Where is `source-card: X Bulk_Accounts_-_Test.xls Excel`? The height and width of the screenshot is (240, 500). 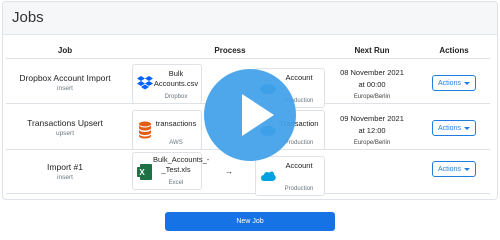 source-card: X Bulk_Accounts_-_Test.xls Excel is located at coordinates (171, 171).